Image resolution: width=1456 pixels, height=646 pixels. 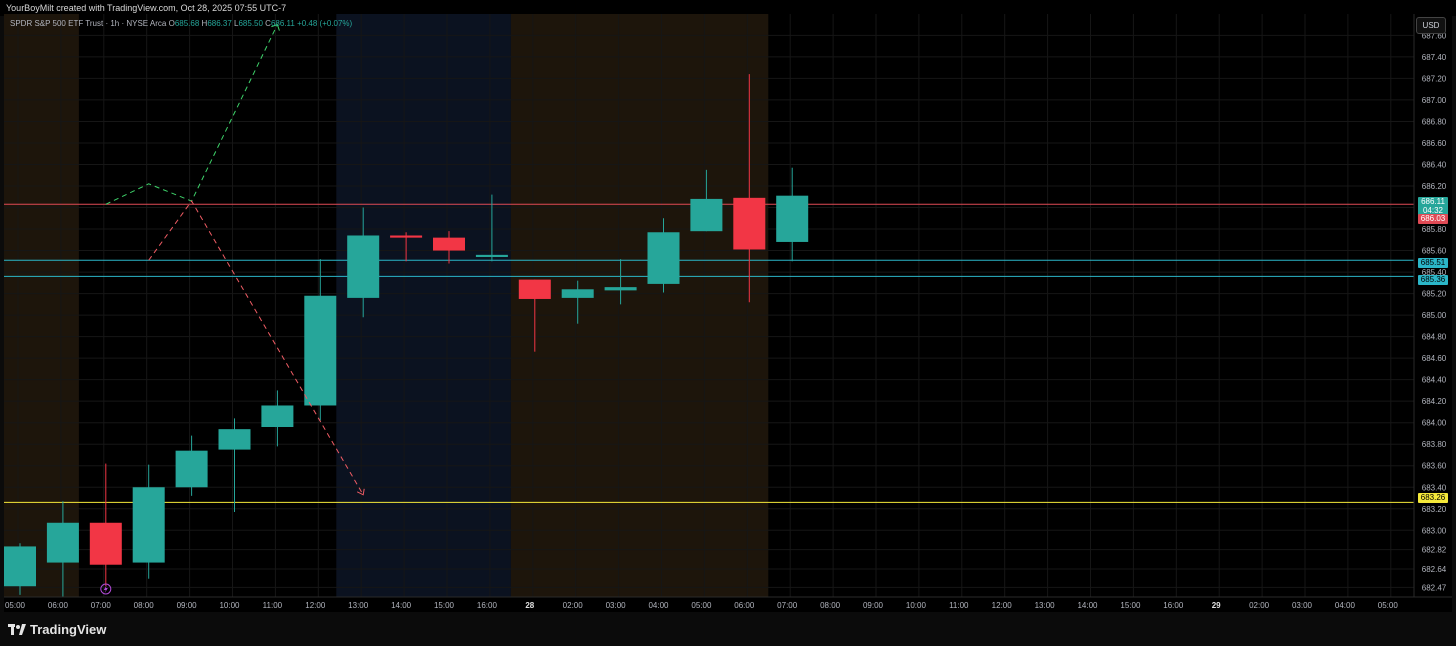 I want to click on tradingview-logo-icon, so click(x=17, y=629).